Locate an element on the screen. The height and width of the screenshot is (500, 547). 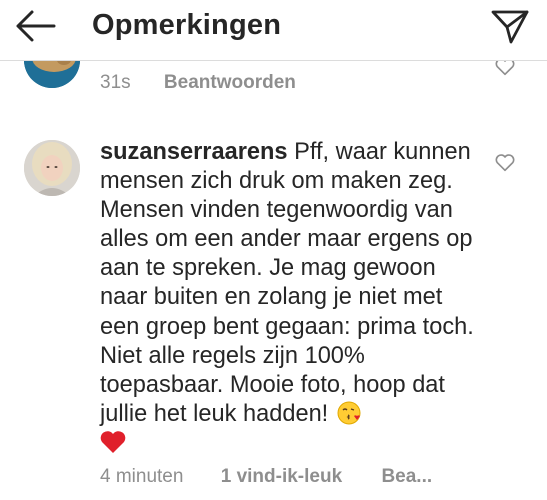
red-heart-emoji is located at coordinates (113, 442).